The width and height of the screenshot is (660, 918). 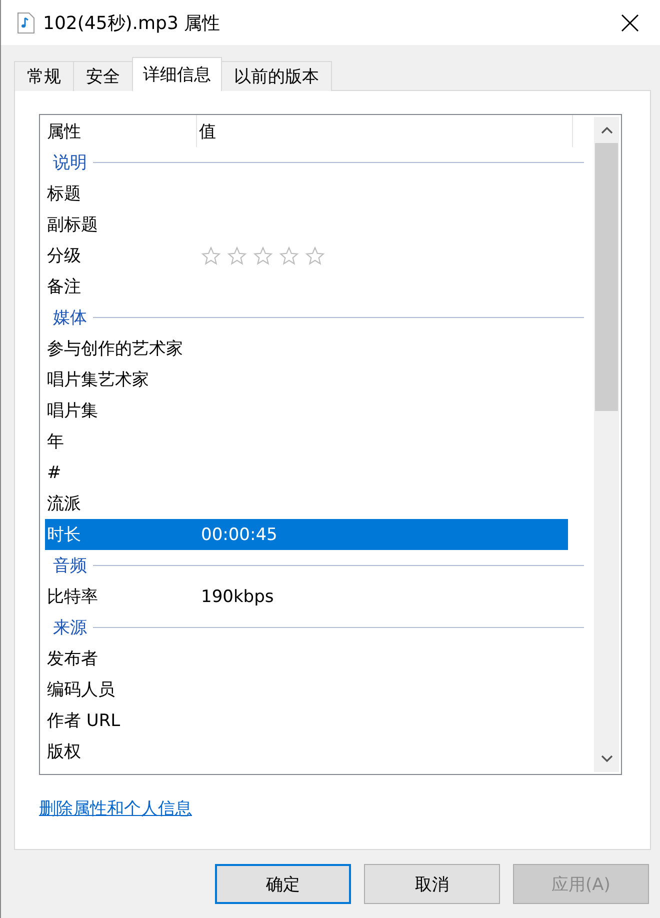 What do you see at coordinates (385, 131) in the screenshot?
I see `column-header: 值` at bounding box center [385, 131].